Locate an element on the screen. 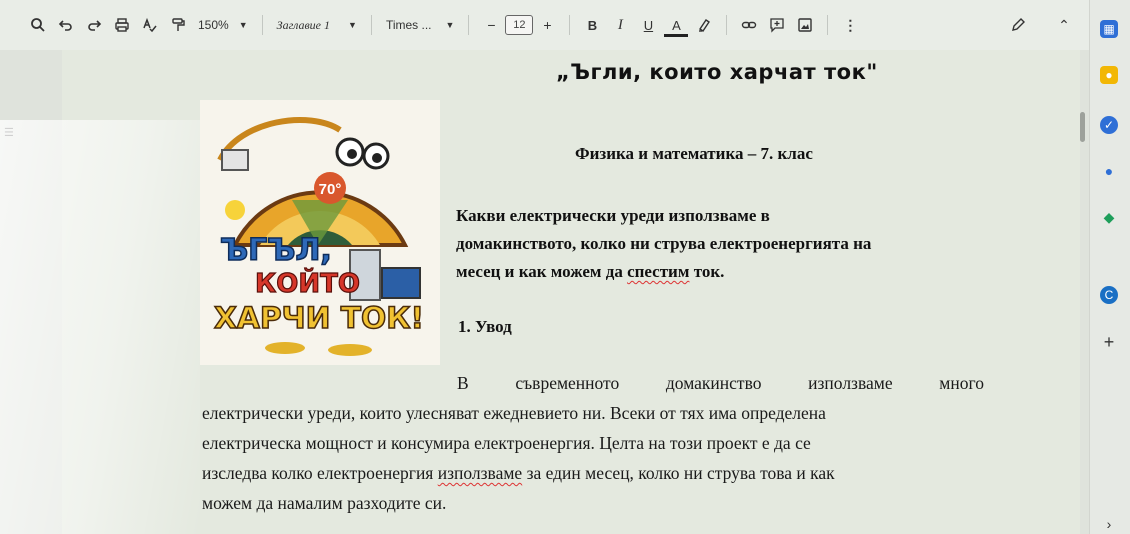 This screenshot has height=534, width=1130. spellcheck-flagged-word: използваме is located at coordinates (480, 473).